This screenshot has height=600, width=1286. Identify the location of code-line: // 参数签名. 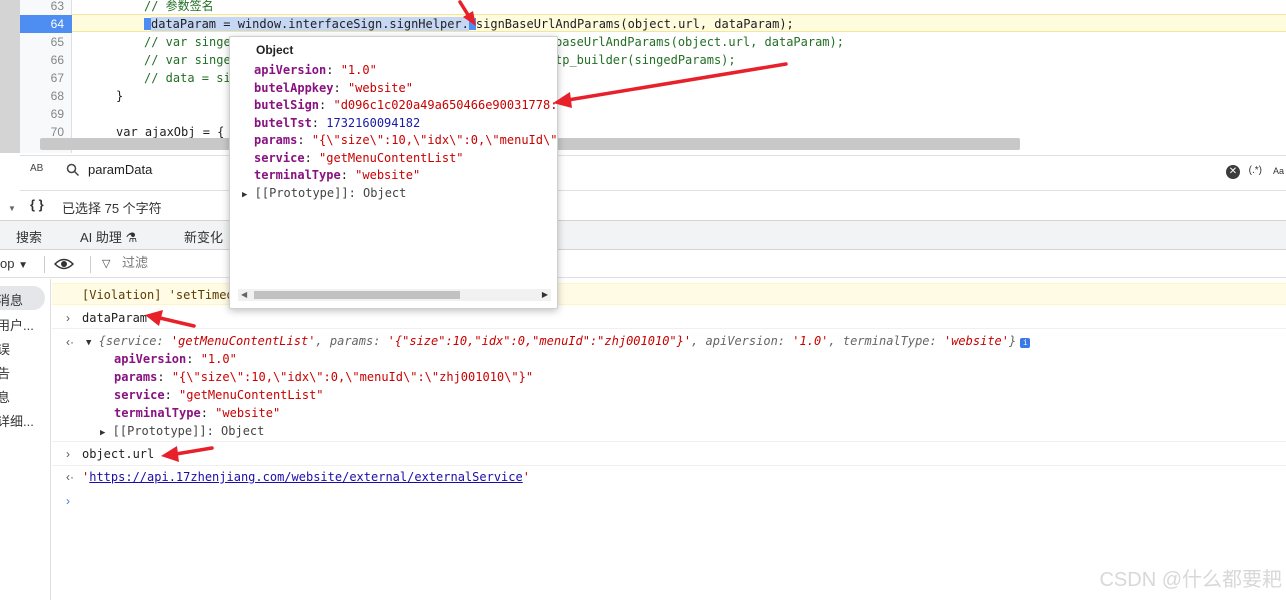
(679, 7).